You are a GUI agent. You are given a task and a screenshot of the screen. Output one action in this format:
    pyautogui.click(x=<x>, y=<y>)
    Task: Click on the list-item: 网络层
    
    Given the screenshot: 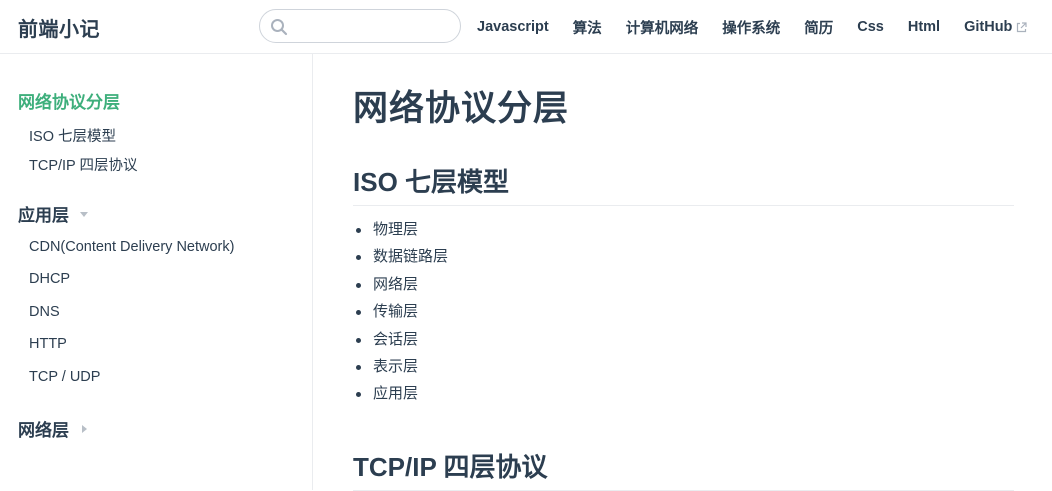 What is the action you would take?
    pyautogui.click(x=400, y=286)
    